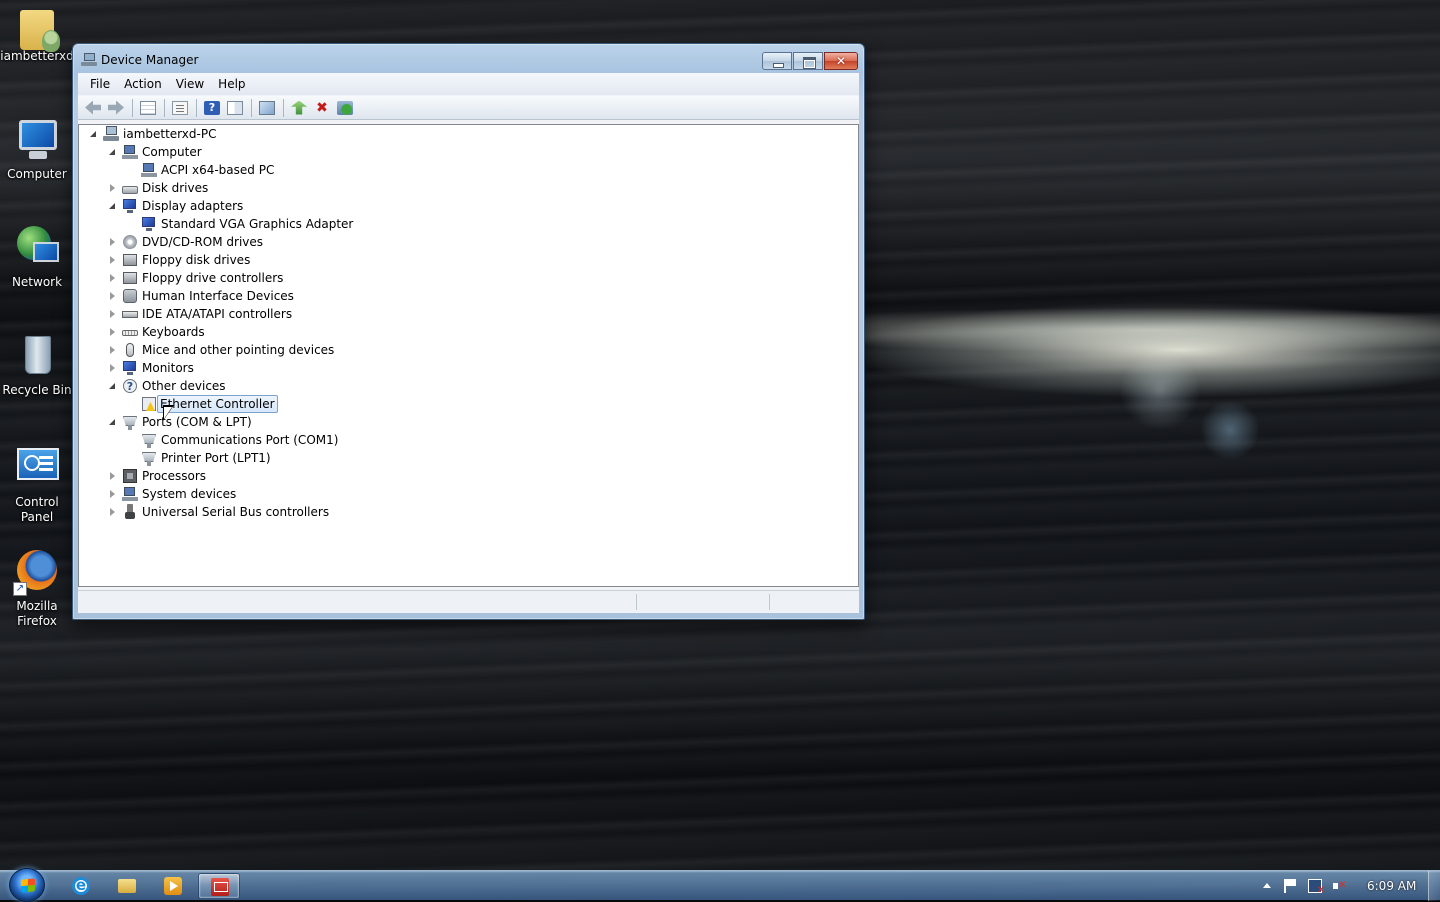  I want to click on window-title: Device Manager, so click(150, 60).